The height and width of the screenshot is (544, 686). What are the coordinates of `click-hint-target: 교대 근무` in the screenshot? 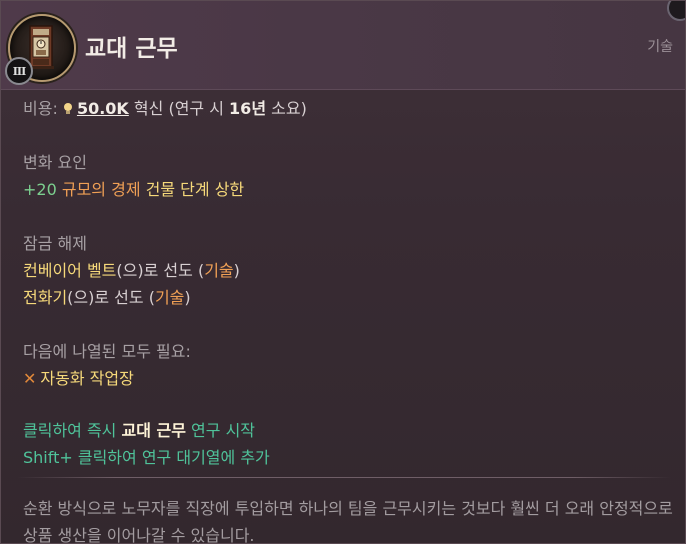 It's located at (153, 430).